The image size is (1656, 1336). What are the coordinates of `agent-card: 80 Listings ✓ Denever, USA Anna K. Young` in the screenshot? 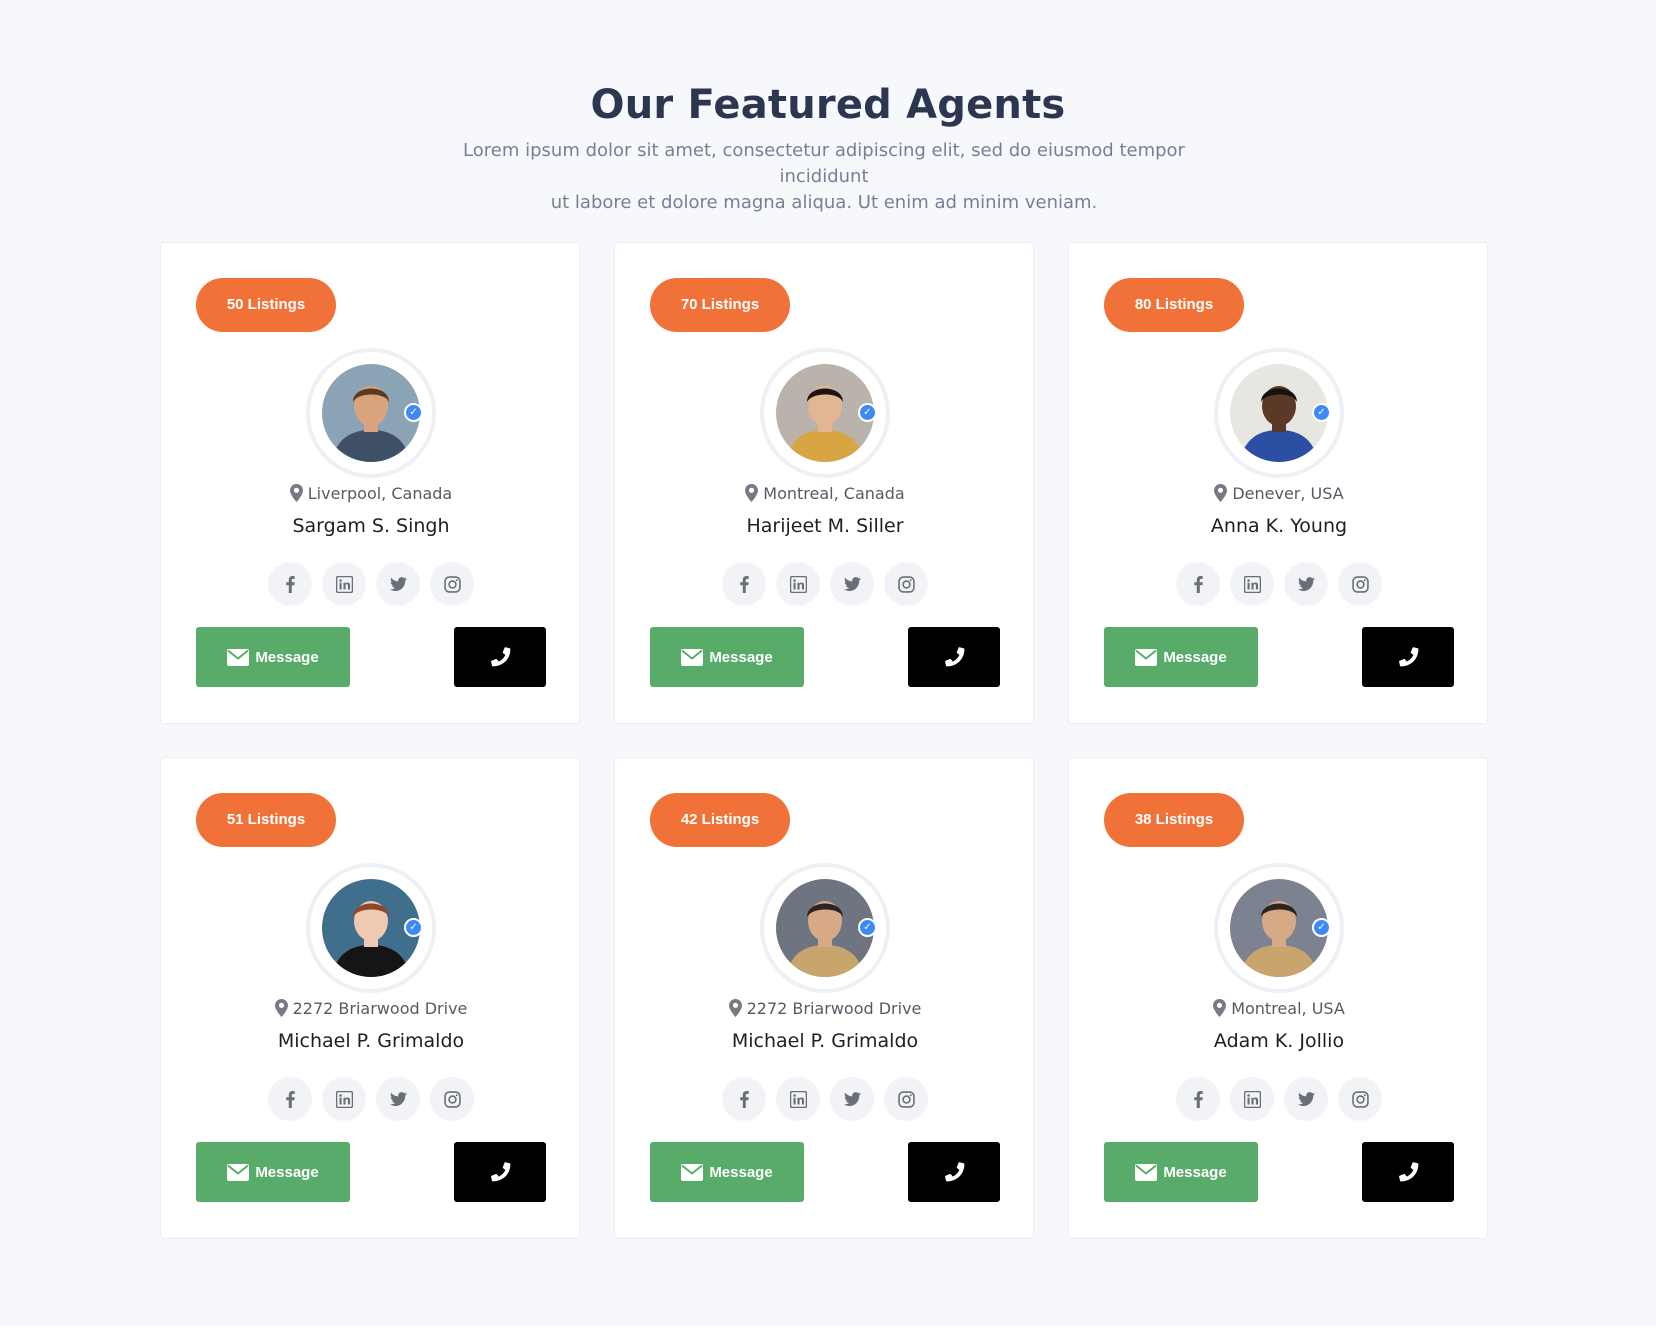 It's located at (1278, 483).